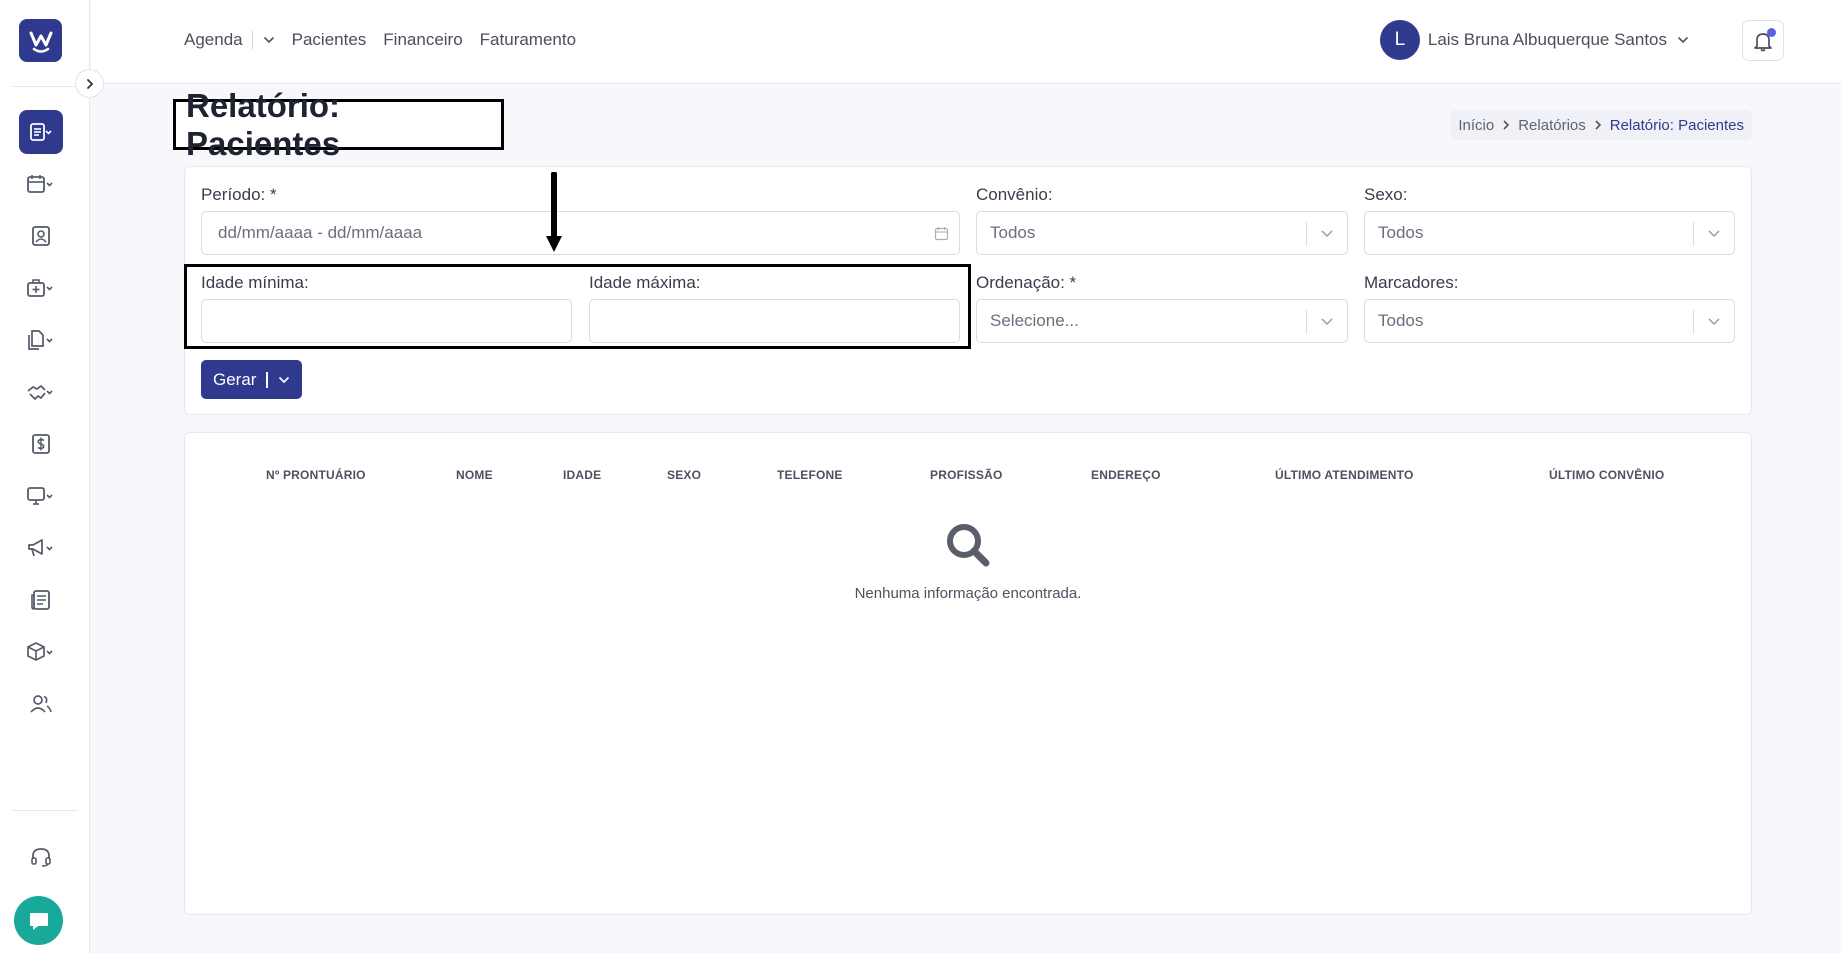  Describe the element at coordinates (645, 282) in the screenshot. I see `idade-maxima-label: Idade máxima:` at that location.